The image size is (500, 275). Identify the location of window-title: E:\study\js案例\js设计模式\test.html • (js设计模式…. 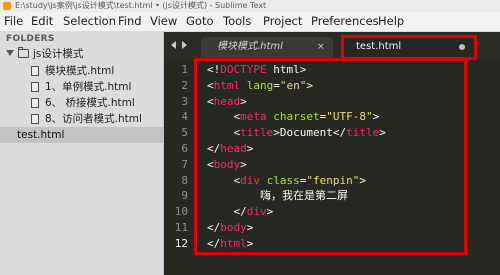
(141, 5).